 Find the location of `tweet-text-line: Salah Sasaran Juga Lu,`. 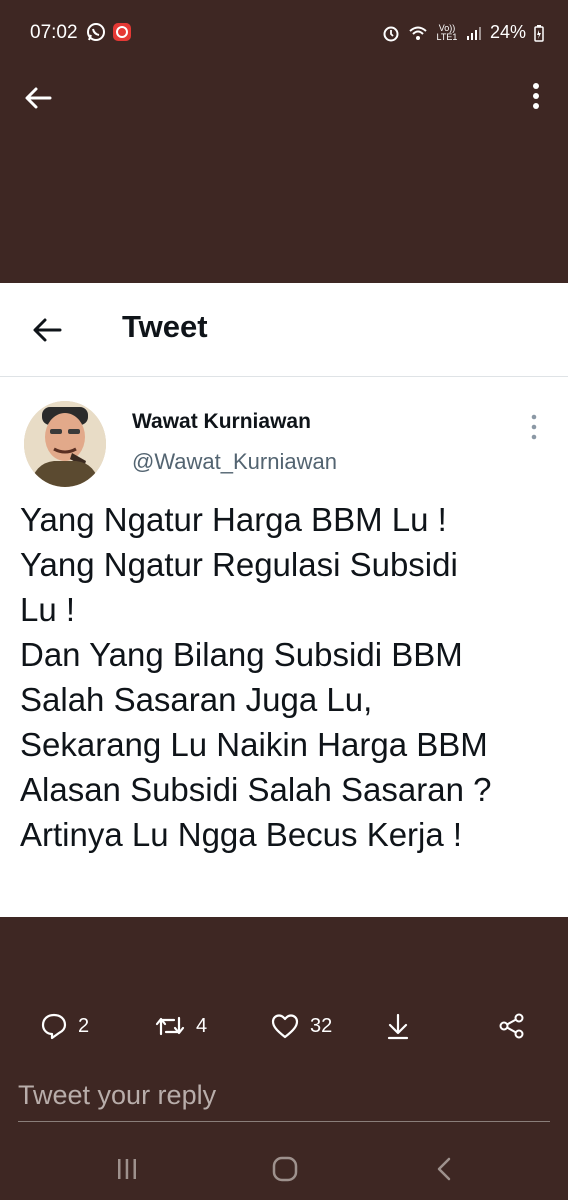

tweet-text-line: Salah Sasaran Juga Lu, is located at coordinates (196, 699).